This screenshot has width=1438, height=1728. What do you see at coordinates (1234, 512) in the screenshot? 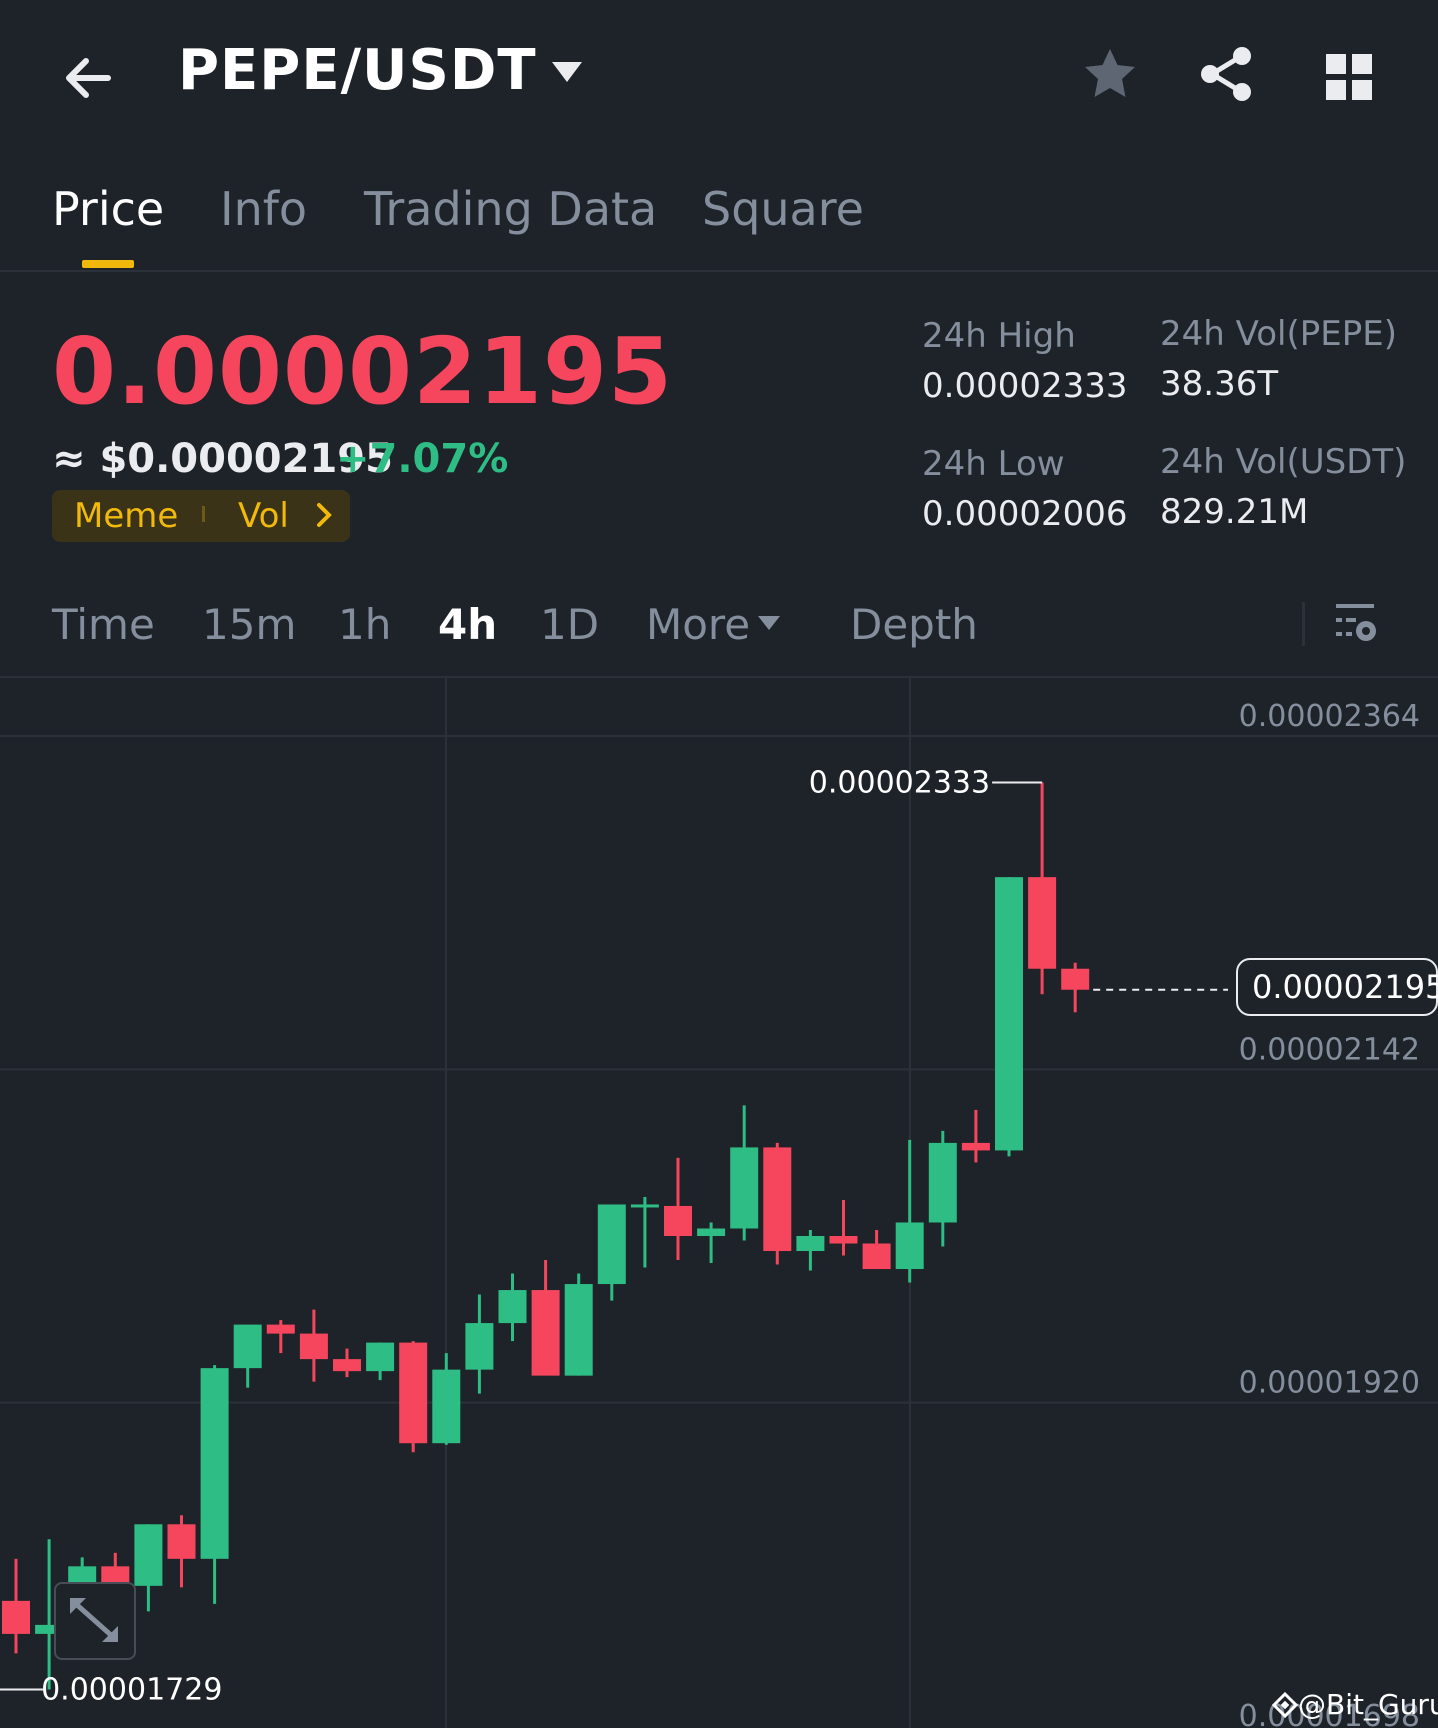
I see `stat-vol-usdt-value: 829.21M` at bounding box center [1234, 512].